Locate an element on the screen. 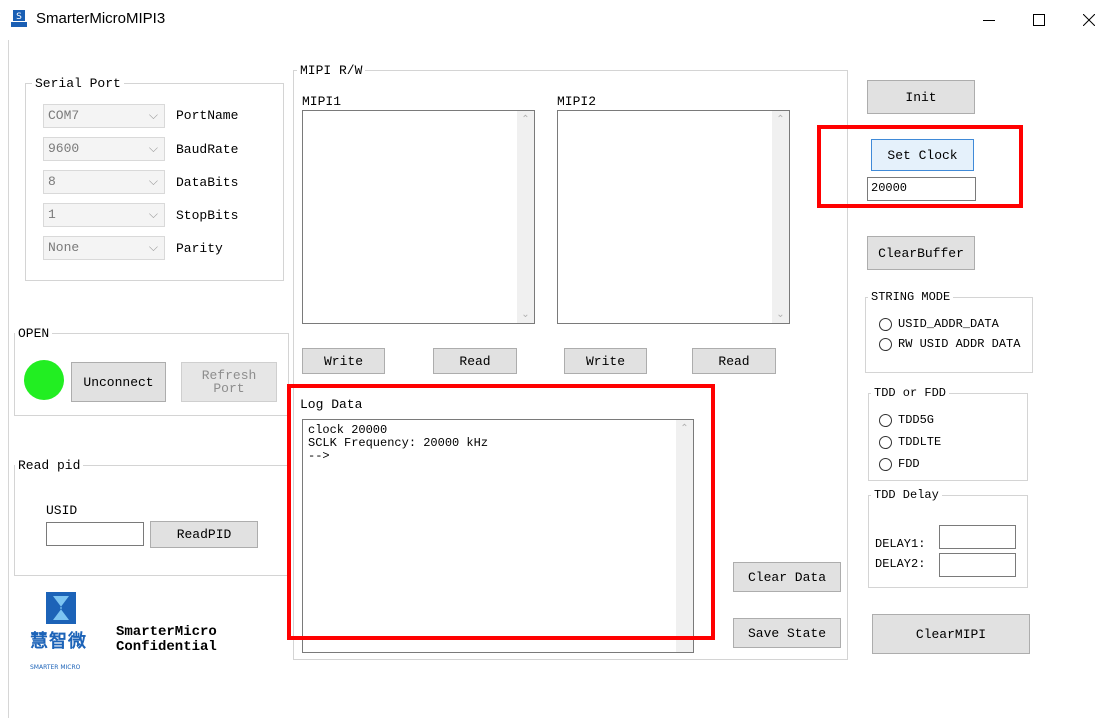 This screenshot has width=1111, height=718. parity-select: None ⌵ is located at coordinates (104, 248).